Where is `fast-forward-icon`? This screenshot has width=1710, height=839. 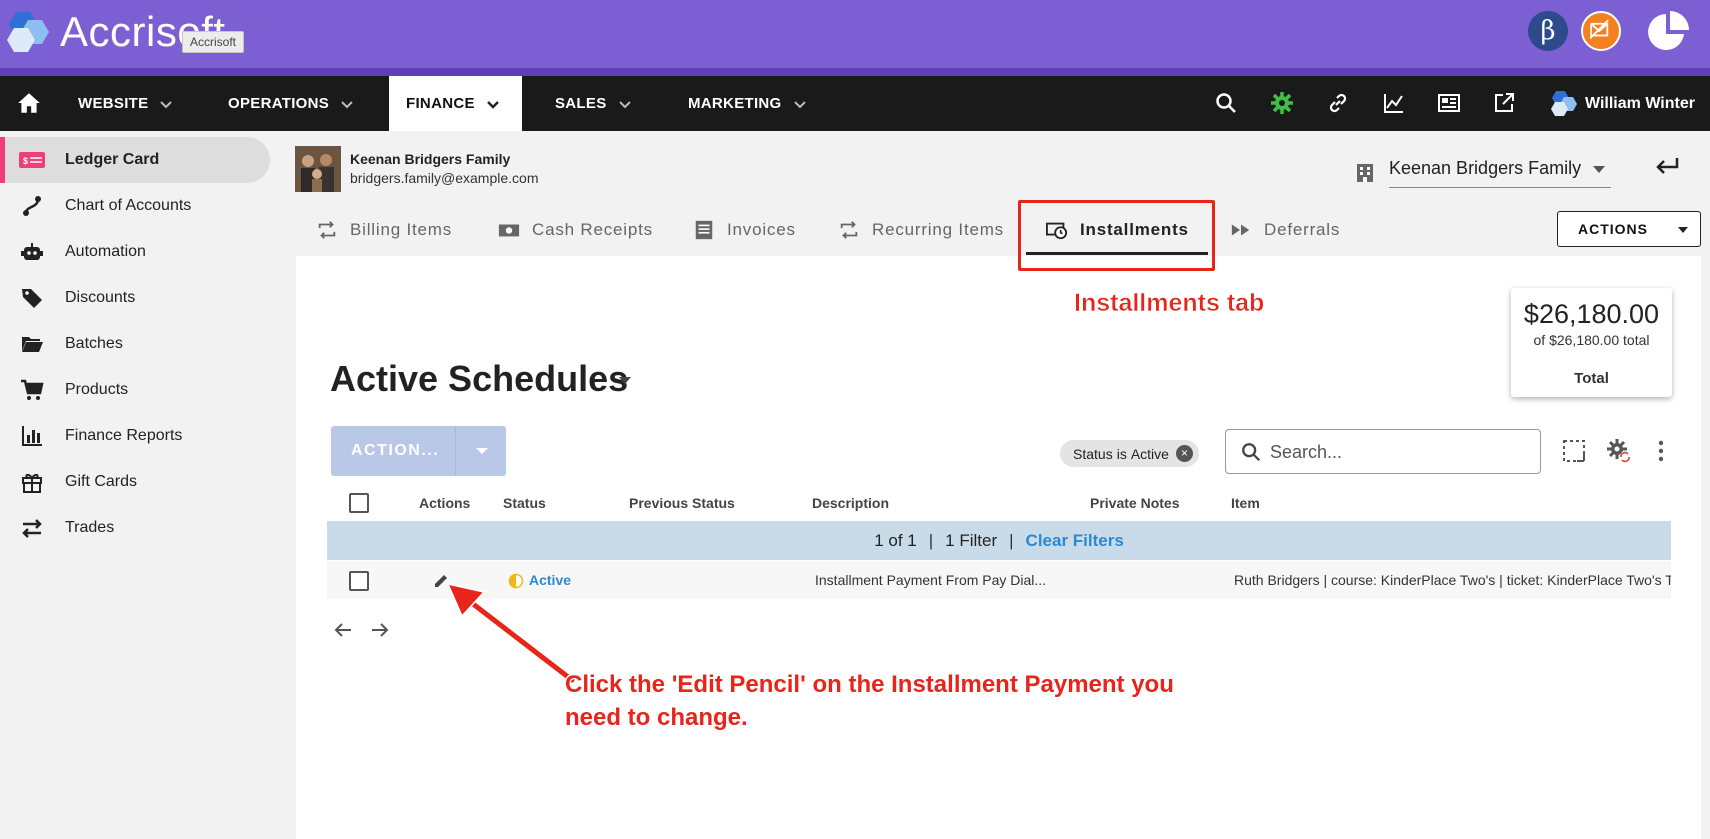 fast-forward-icon is located at coordinates (1240, 230).